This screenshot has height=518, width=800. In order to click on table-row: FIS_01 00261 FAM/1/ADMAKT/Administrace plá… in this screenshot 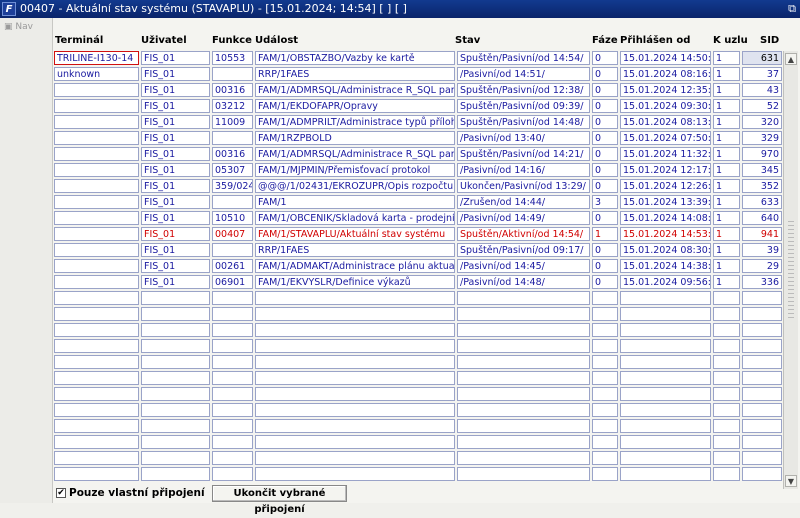, I will do `click(418, 267)`.